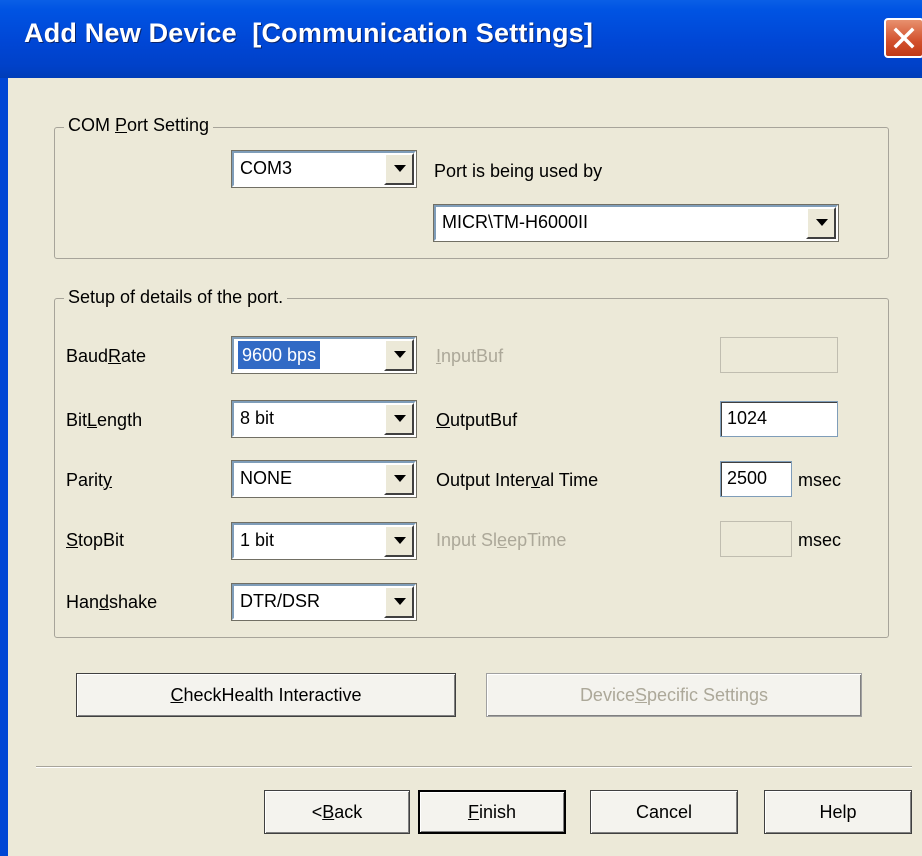 The image size is (922, 856). I want to click on parity-select: NONE, so click(324, 479).